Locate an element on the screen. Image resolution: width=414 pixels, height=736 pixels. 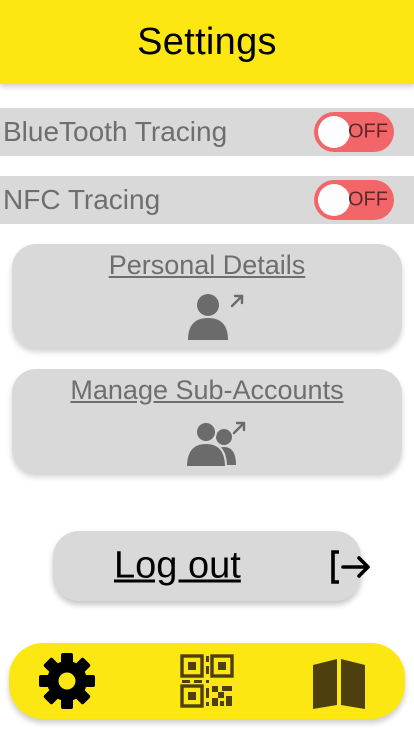
person-link-icon is located at coordinates (216, 317).